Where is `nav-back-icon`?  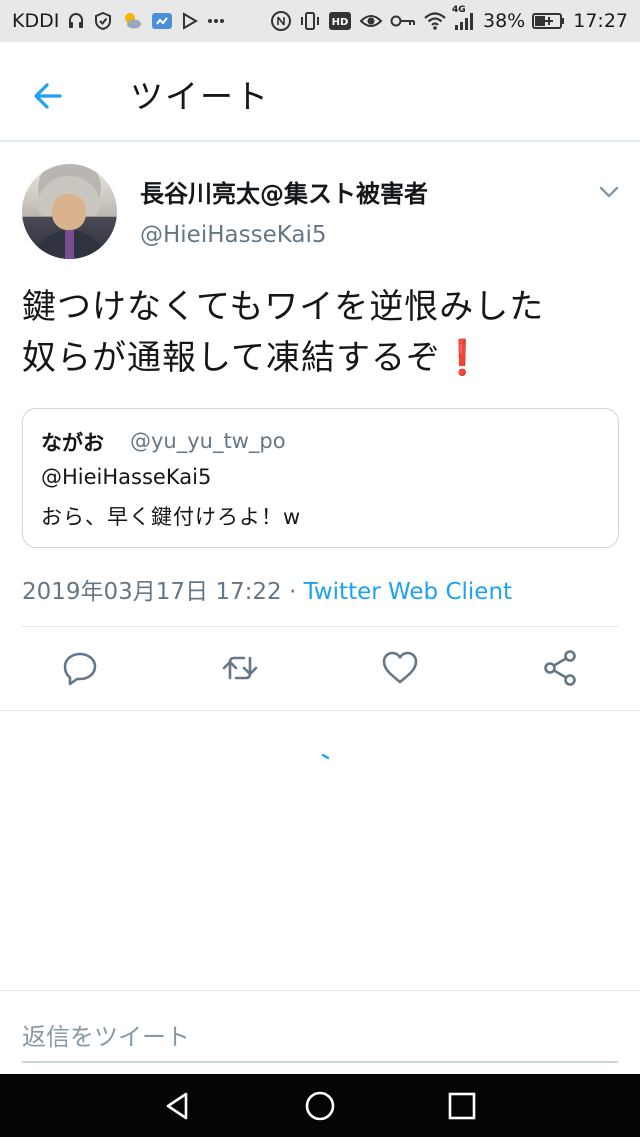
nav-back-icon is located at coordinates (178, 1106).